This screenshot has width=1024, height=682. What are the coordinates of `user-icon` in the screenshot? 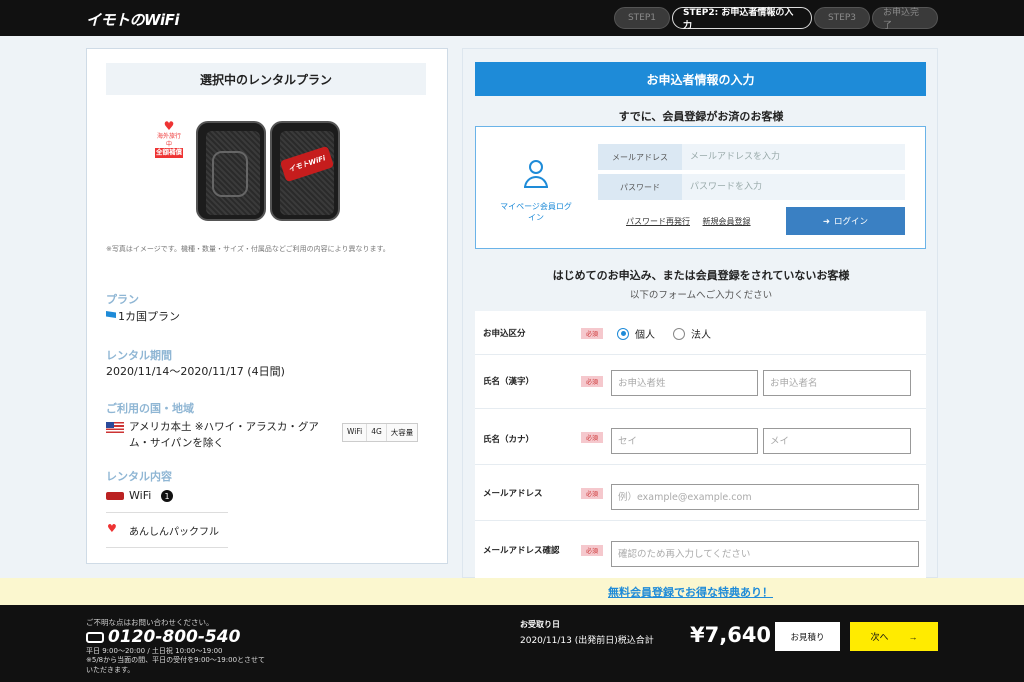 It's located at (536, 175).